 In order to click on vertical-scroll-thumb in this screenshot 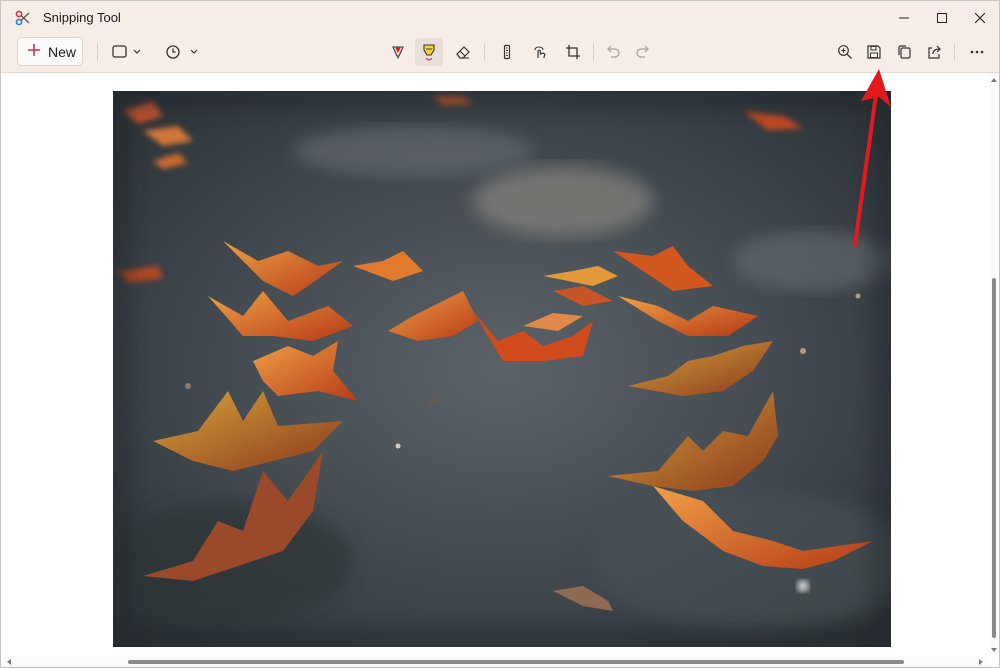, I will do `click(994, 458)`.